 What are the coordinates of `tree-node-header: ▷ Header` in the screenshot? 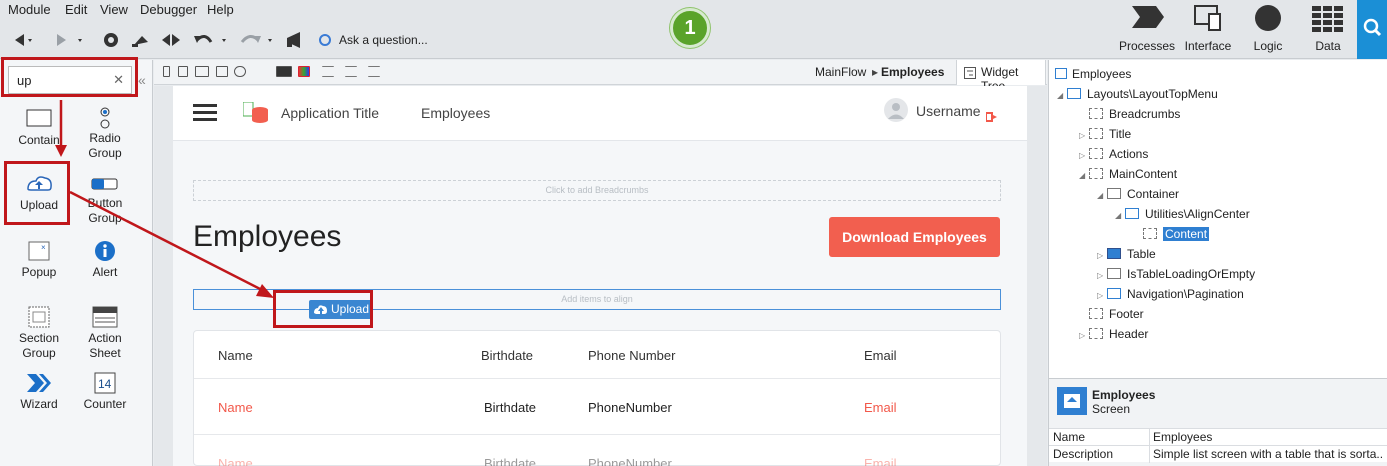 It's located at (1113, 334).